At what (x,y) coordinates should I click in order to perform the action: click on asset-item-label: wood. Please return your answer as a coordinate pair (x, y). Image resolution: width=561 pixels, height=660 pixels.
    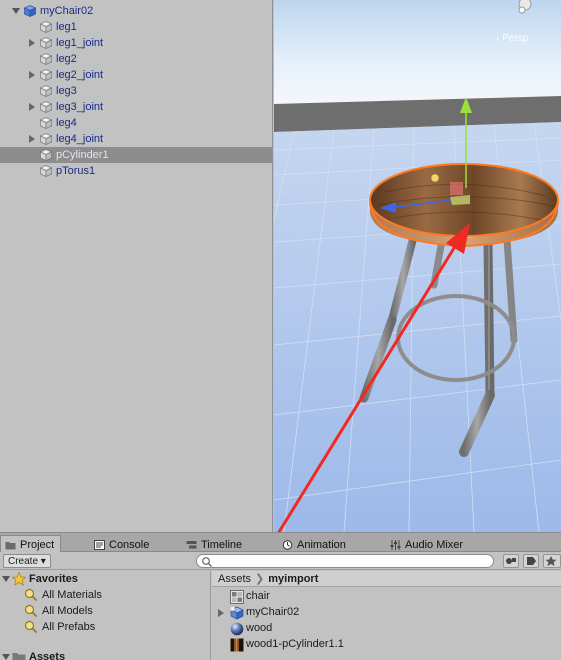
    Looking at the image, I should click on (259, 628).